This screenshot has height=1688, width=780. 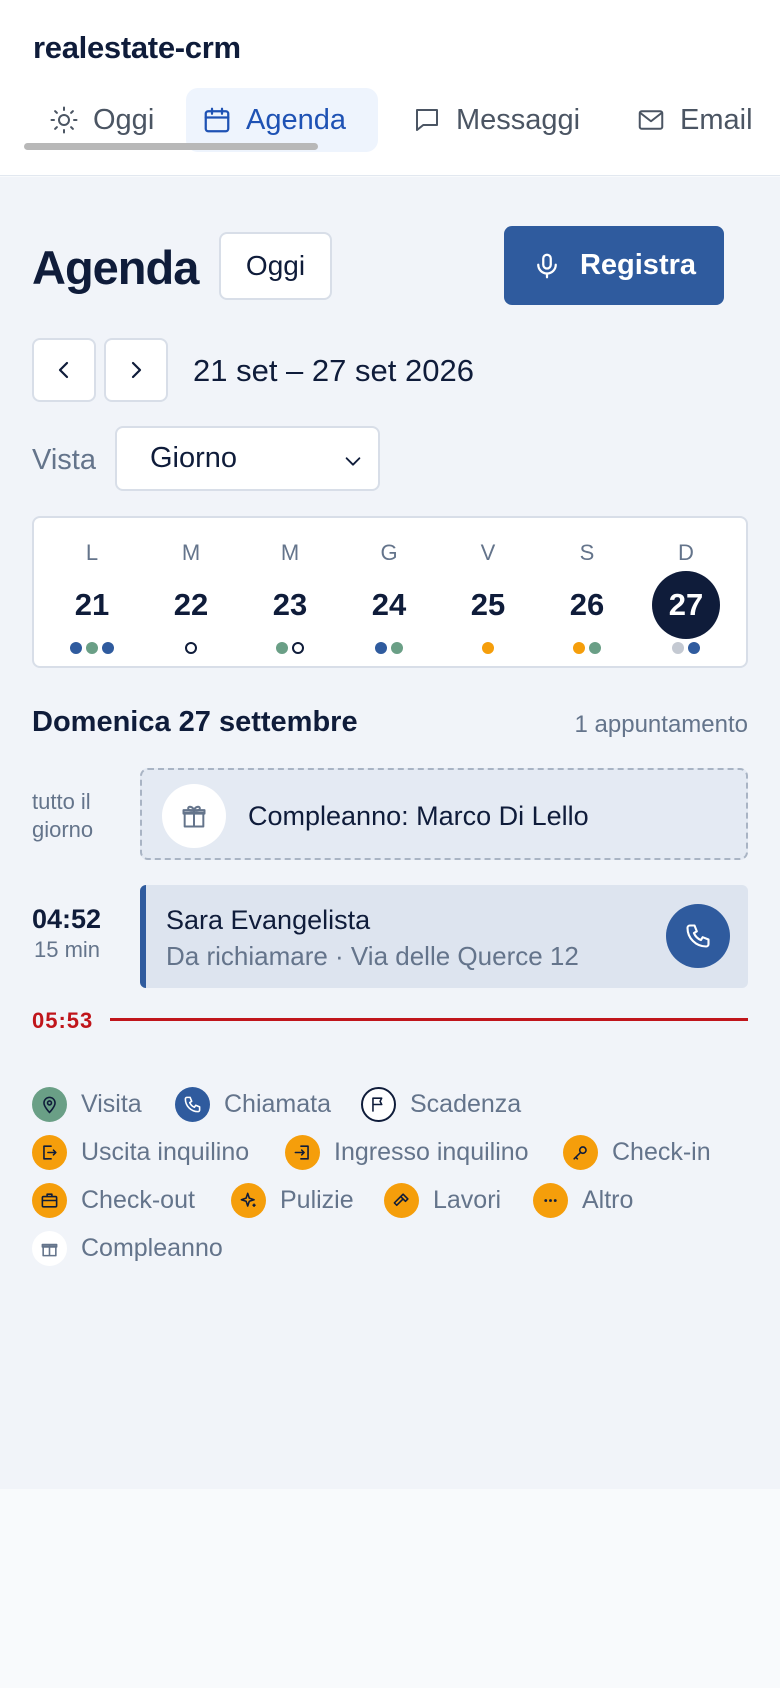 I want to click on legend-ingresso-inquilino: Ingresso inquilino, so click(x=407, y=1152).